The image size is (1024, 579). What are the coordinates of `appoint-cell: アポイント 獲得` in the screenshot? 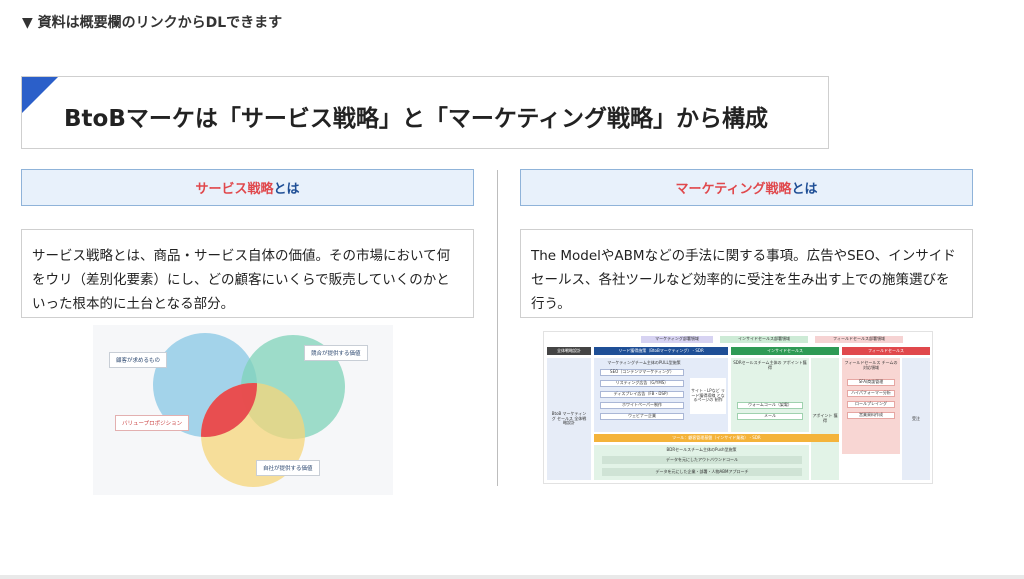 It's located at (825, 419).